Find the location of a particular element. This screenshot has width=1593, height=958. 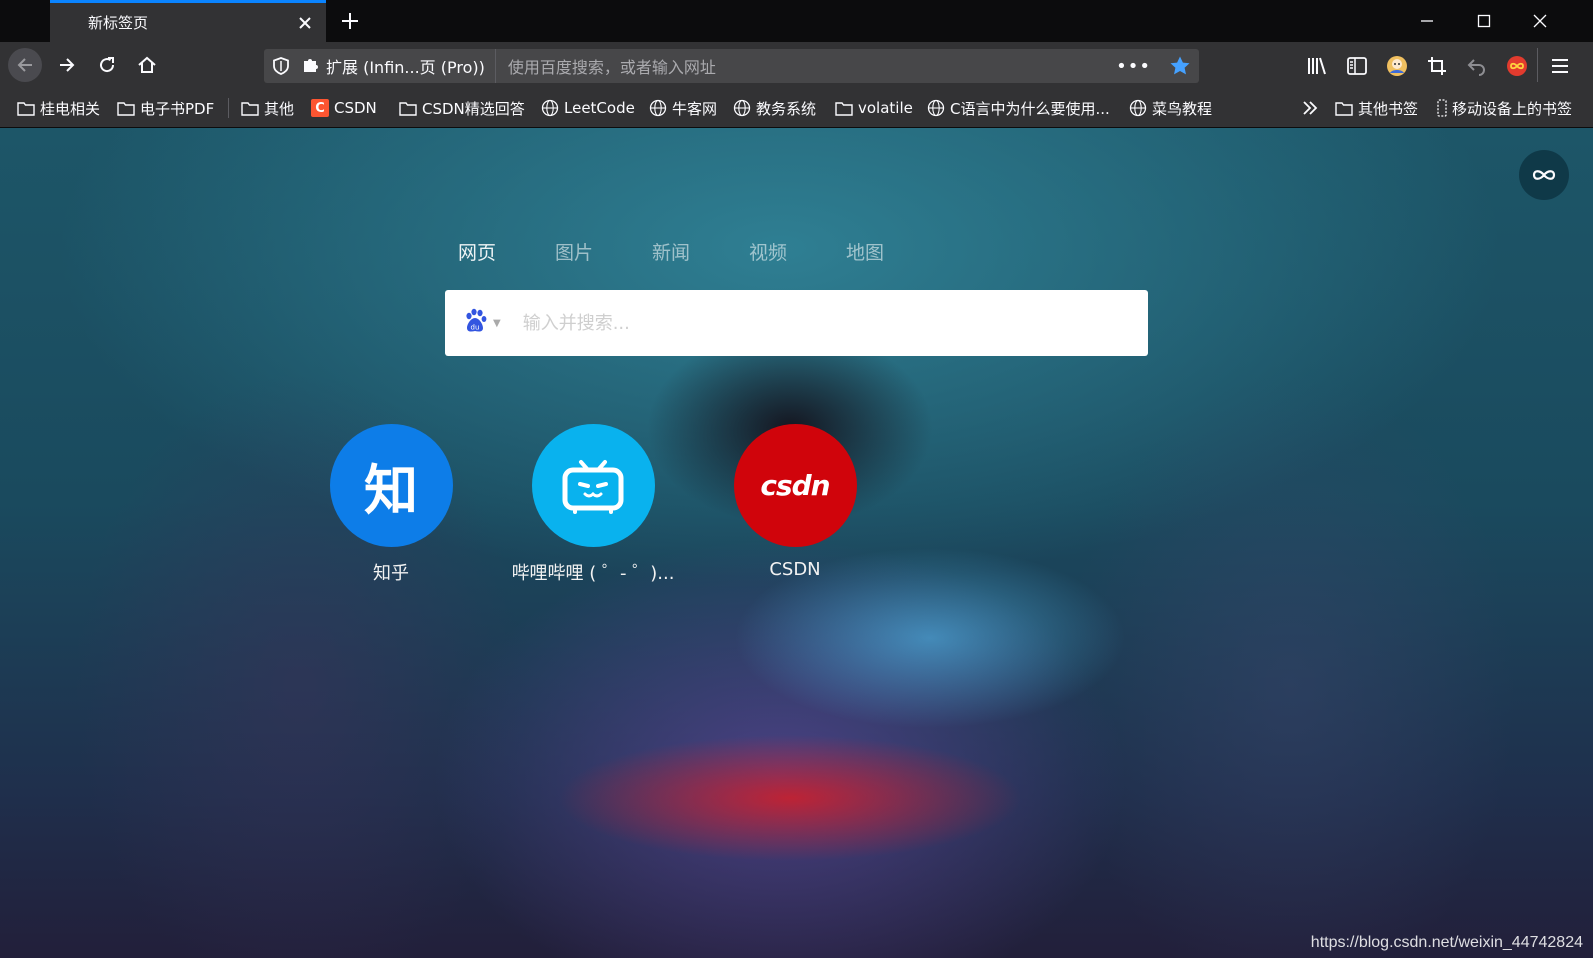

bookmark-label: 其他 is located at coordinates (279, 108).